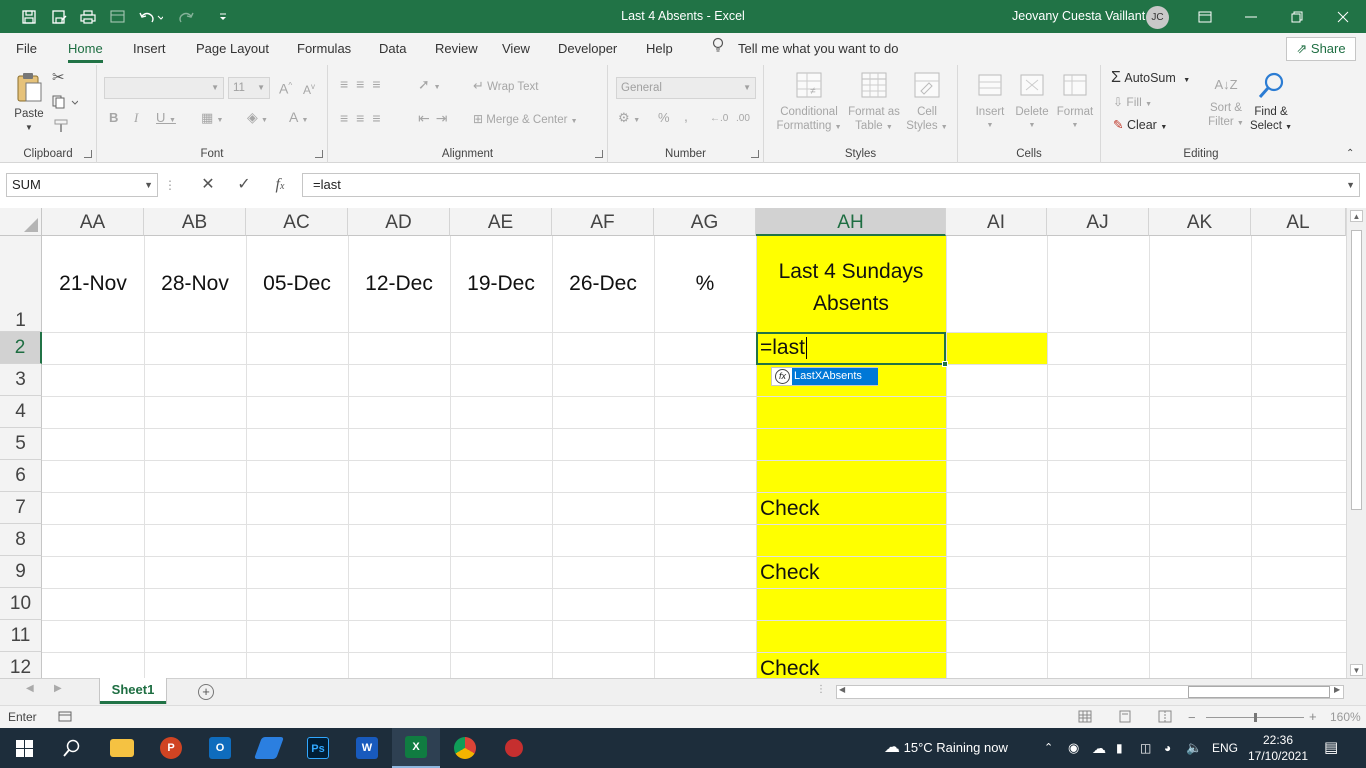  What do you see at coordinates (1271, 102) in the screenshot?
I see `find-select-button: Find & Select ▼` at bounding box center [1271, 102].